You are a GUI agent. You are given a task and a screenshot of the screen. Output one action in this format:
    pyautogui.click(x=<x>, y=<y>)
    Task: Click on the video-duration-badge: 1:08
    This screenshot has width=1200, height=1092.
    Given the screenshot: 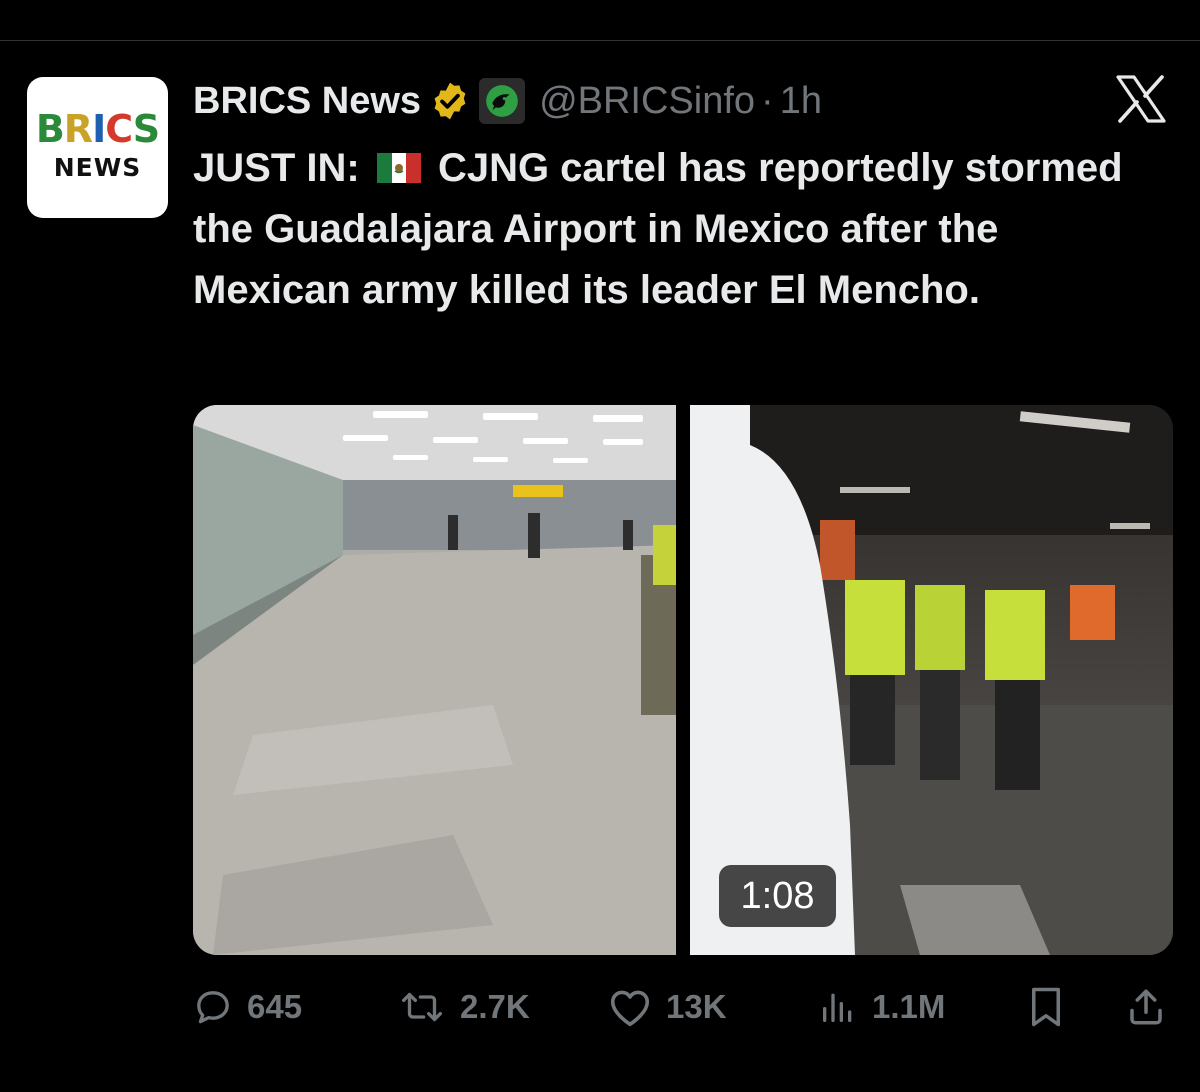 What is the action you would take?
    pyautogui.click(x=777, y=896)
    